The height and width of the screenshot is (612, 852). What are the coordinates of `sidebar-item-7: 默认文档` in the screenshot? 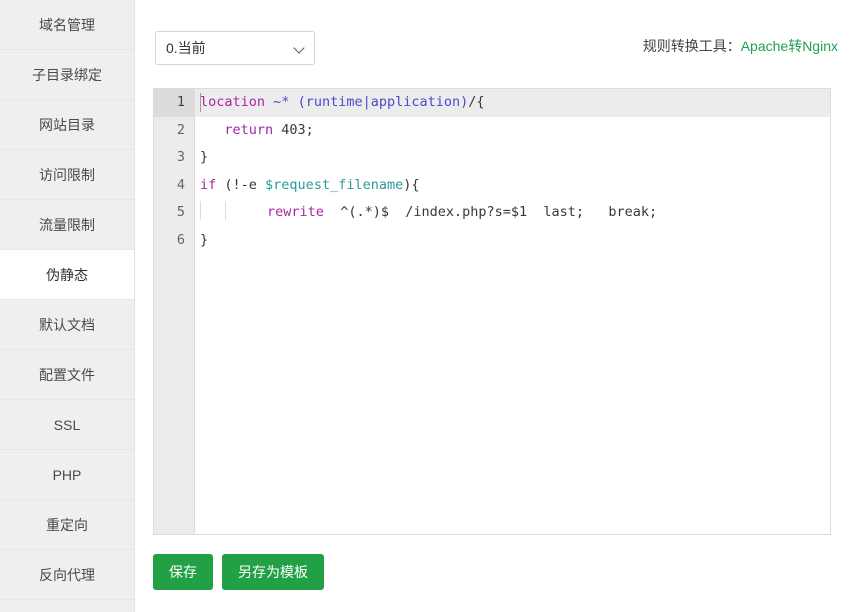 It's located at (67, 325).